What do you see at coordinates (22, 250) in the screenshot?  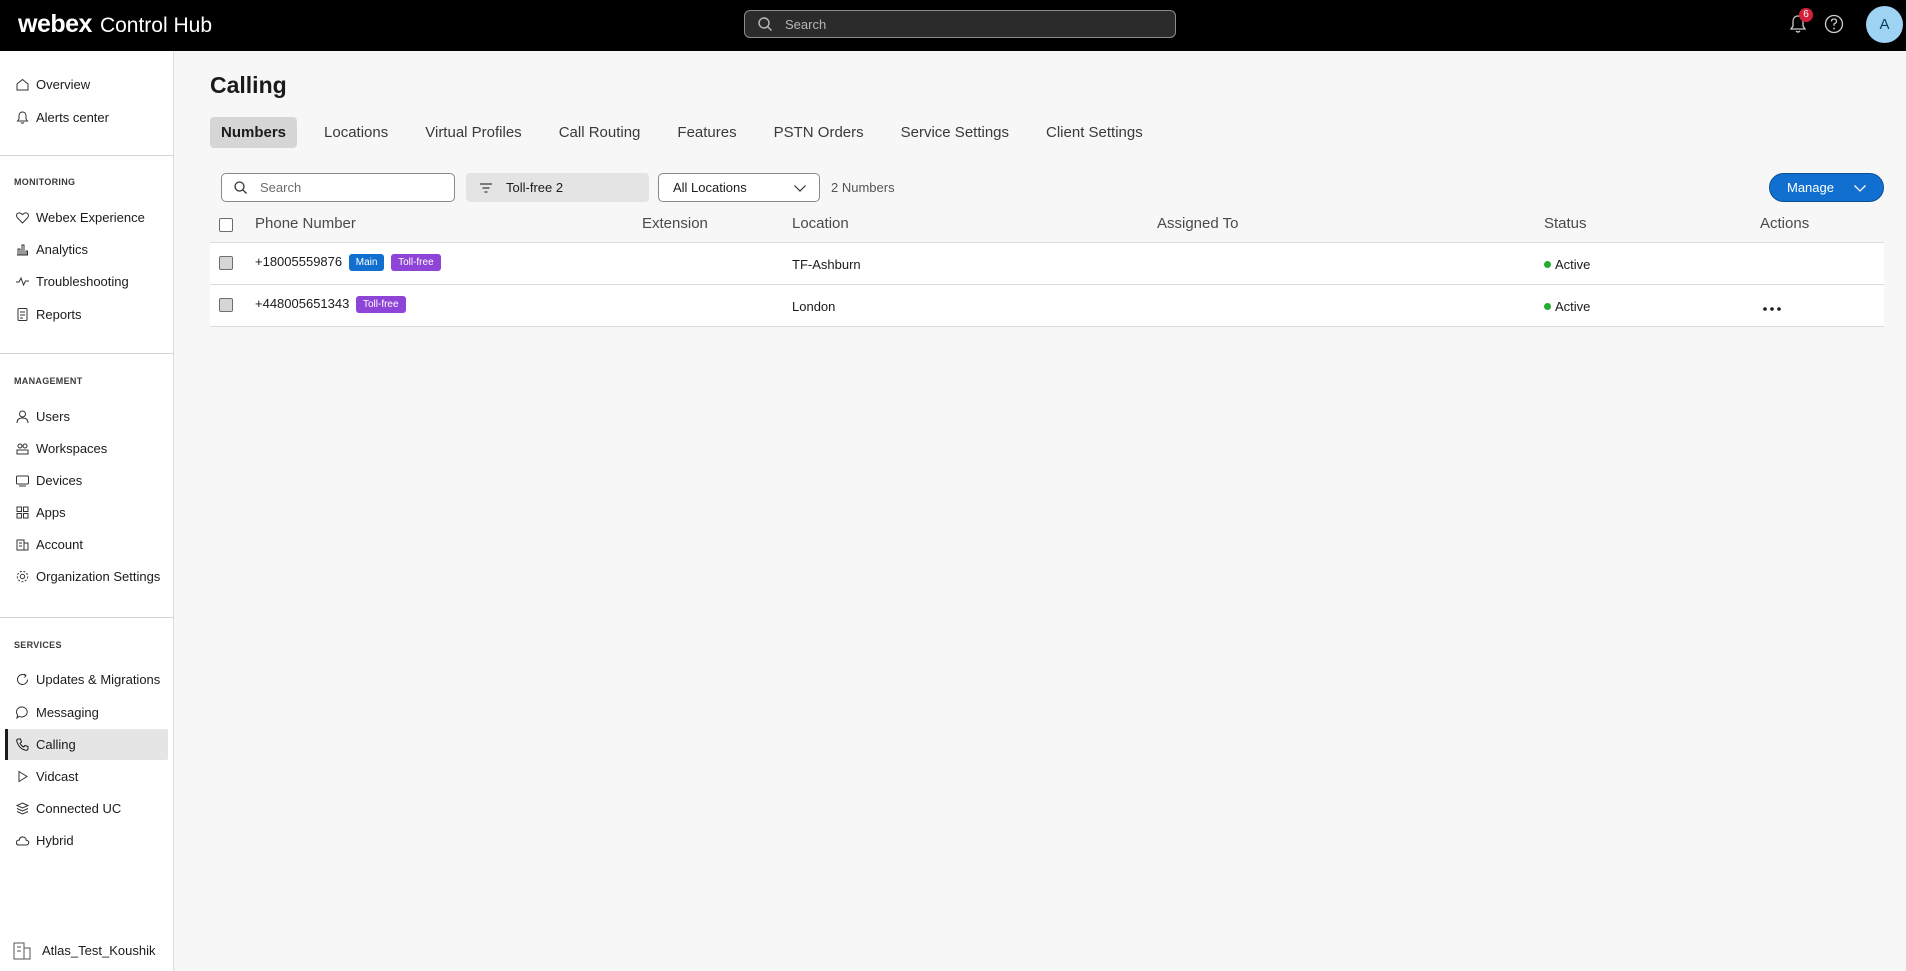 I see `bar-chart-icon` at bounding box center [22, 250].